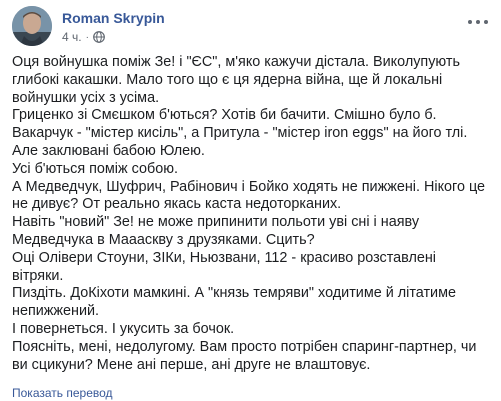  What do you see at coordinates (99, 37) in the screenshot?
I see `globe-icon` at bounding box center [99, 37].